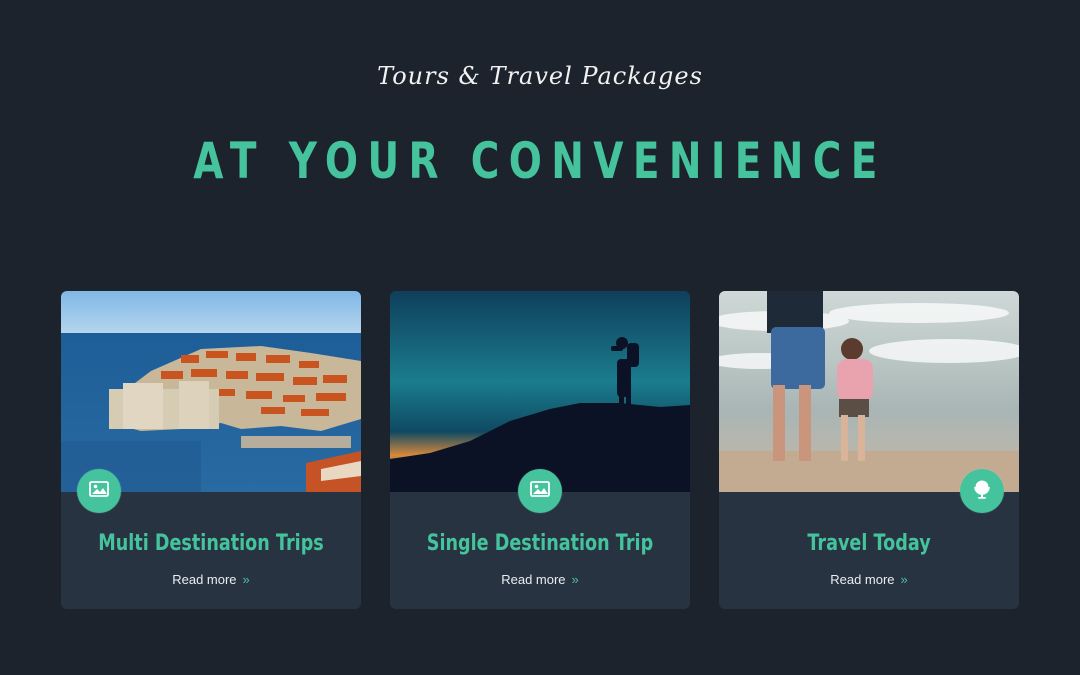 The image size is (1080, 675). I want to click on card-multi-destination: Multi Destination Trips Read more », so click(211, 450).